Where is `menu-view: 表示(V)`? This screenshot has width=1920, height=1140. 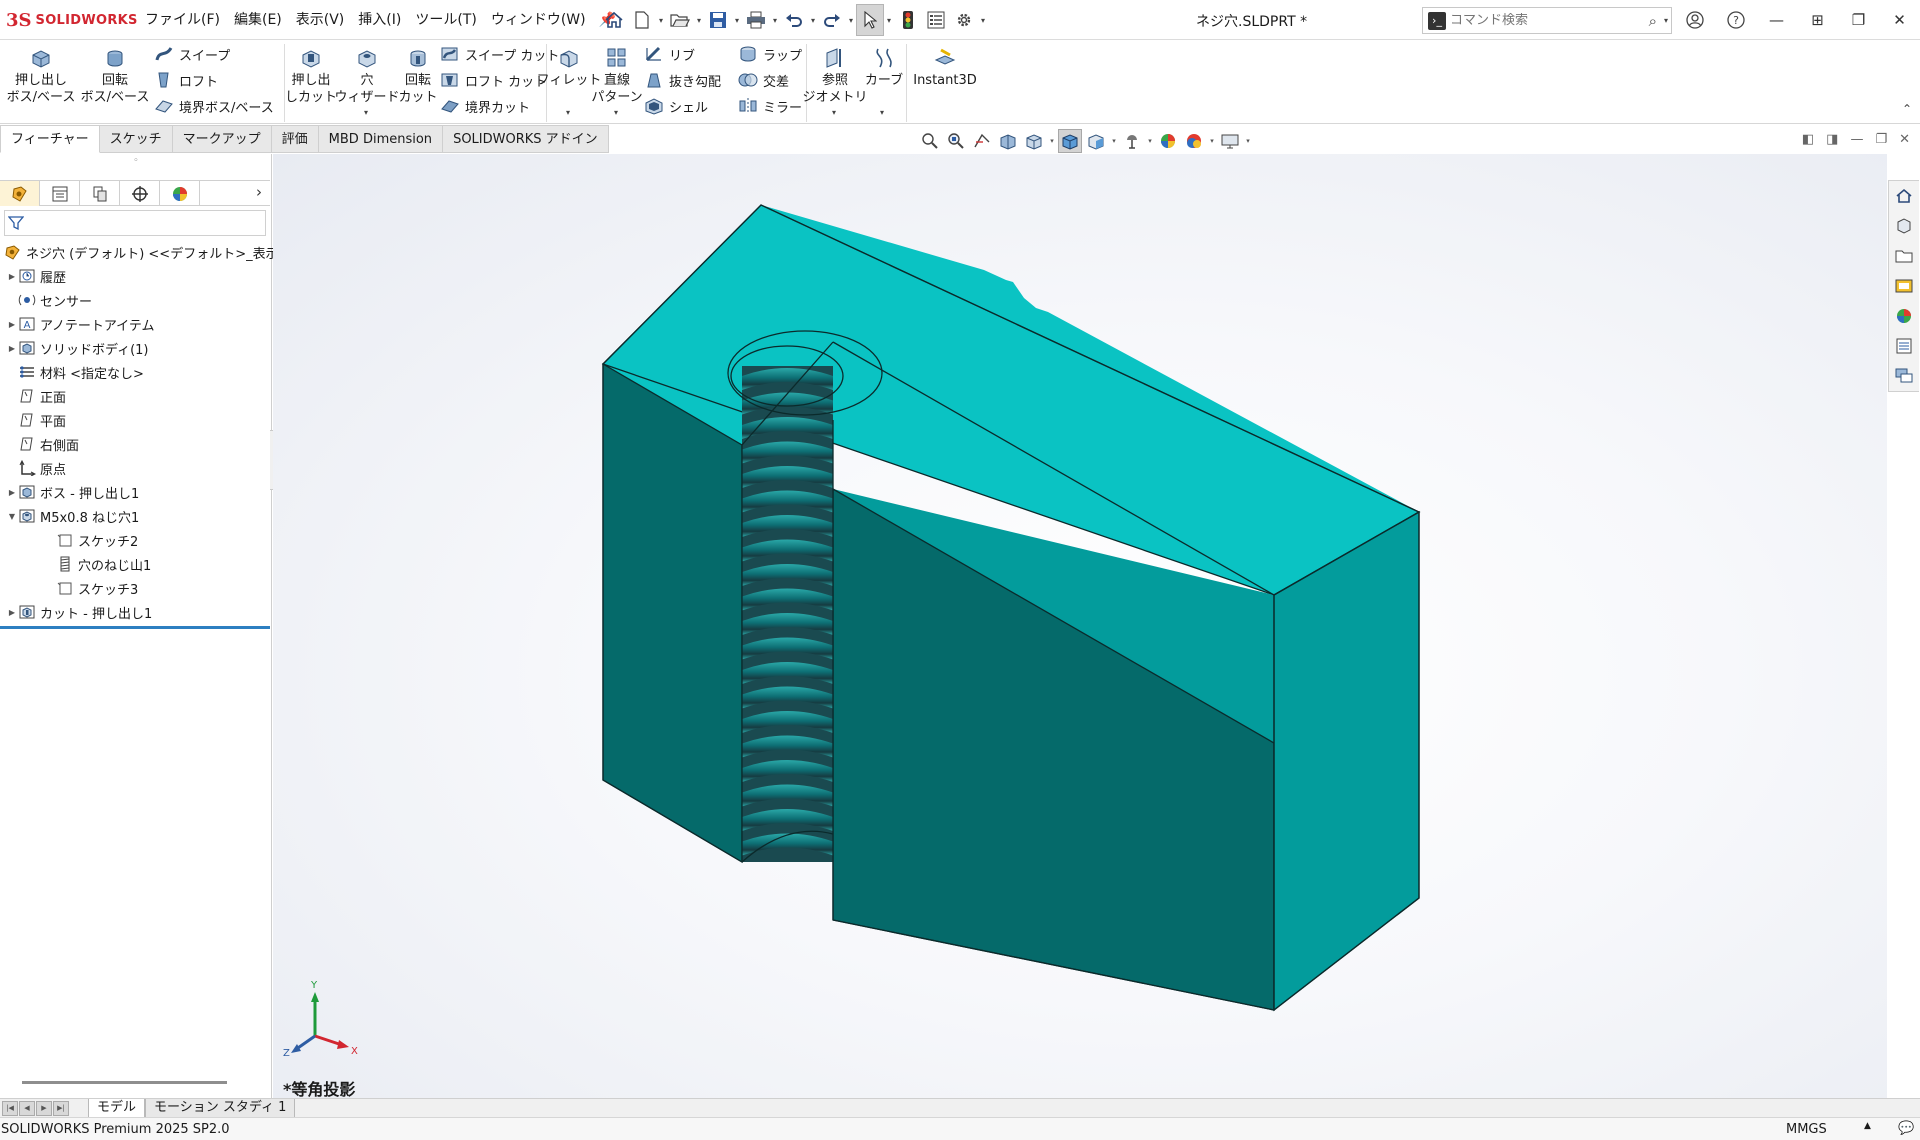 menu-view: 表示(V) is located at coordinates (320, 20).